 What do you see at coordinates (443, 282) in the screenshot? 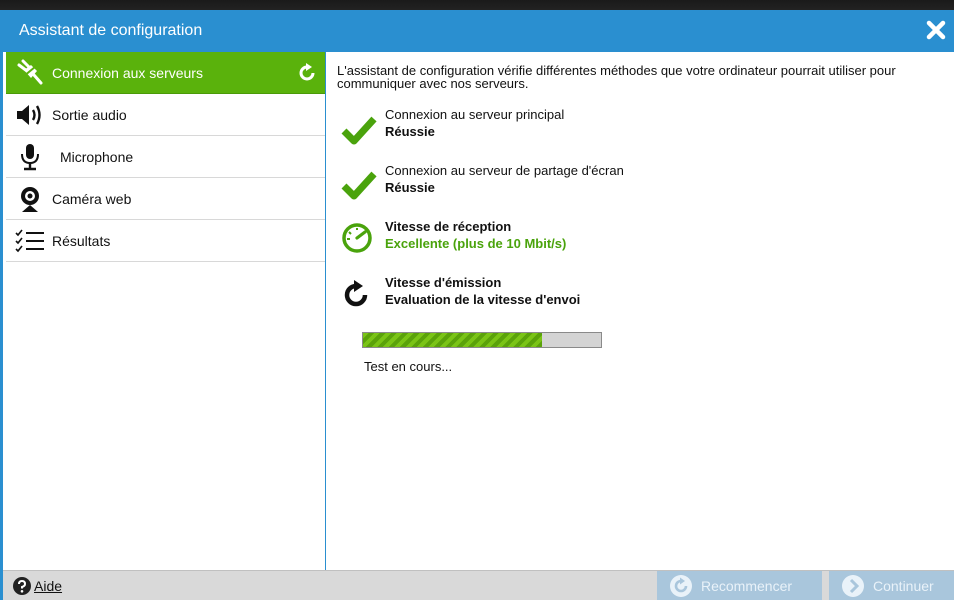
I see `step-title: Vitesse d'émission` at bounding box center [443, 282].